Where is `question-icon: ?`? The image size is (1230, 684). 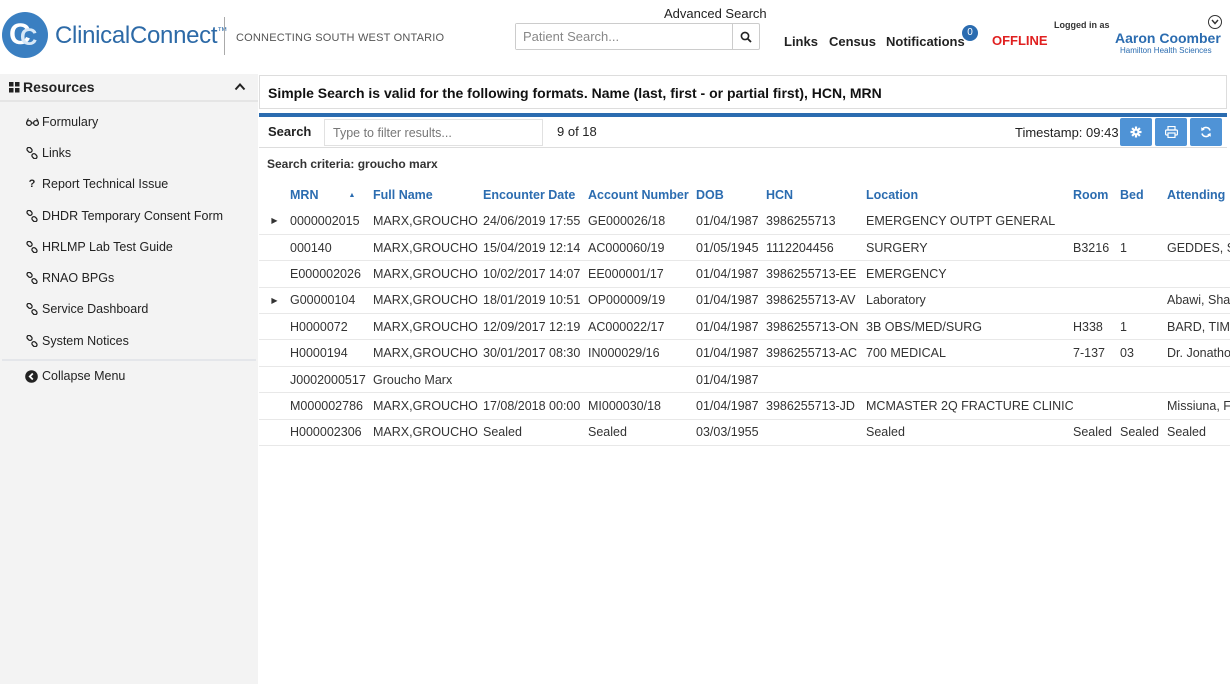 question-icon: ? is located at coordinates (32, 184).